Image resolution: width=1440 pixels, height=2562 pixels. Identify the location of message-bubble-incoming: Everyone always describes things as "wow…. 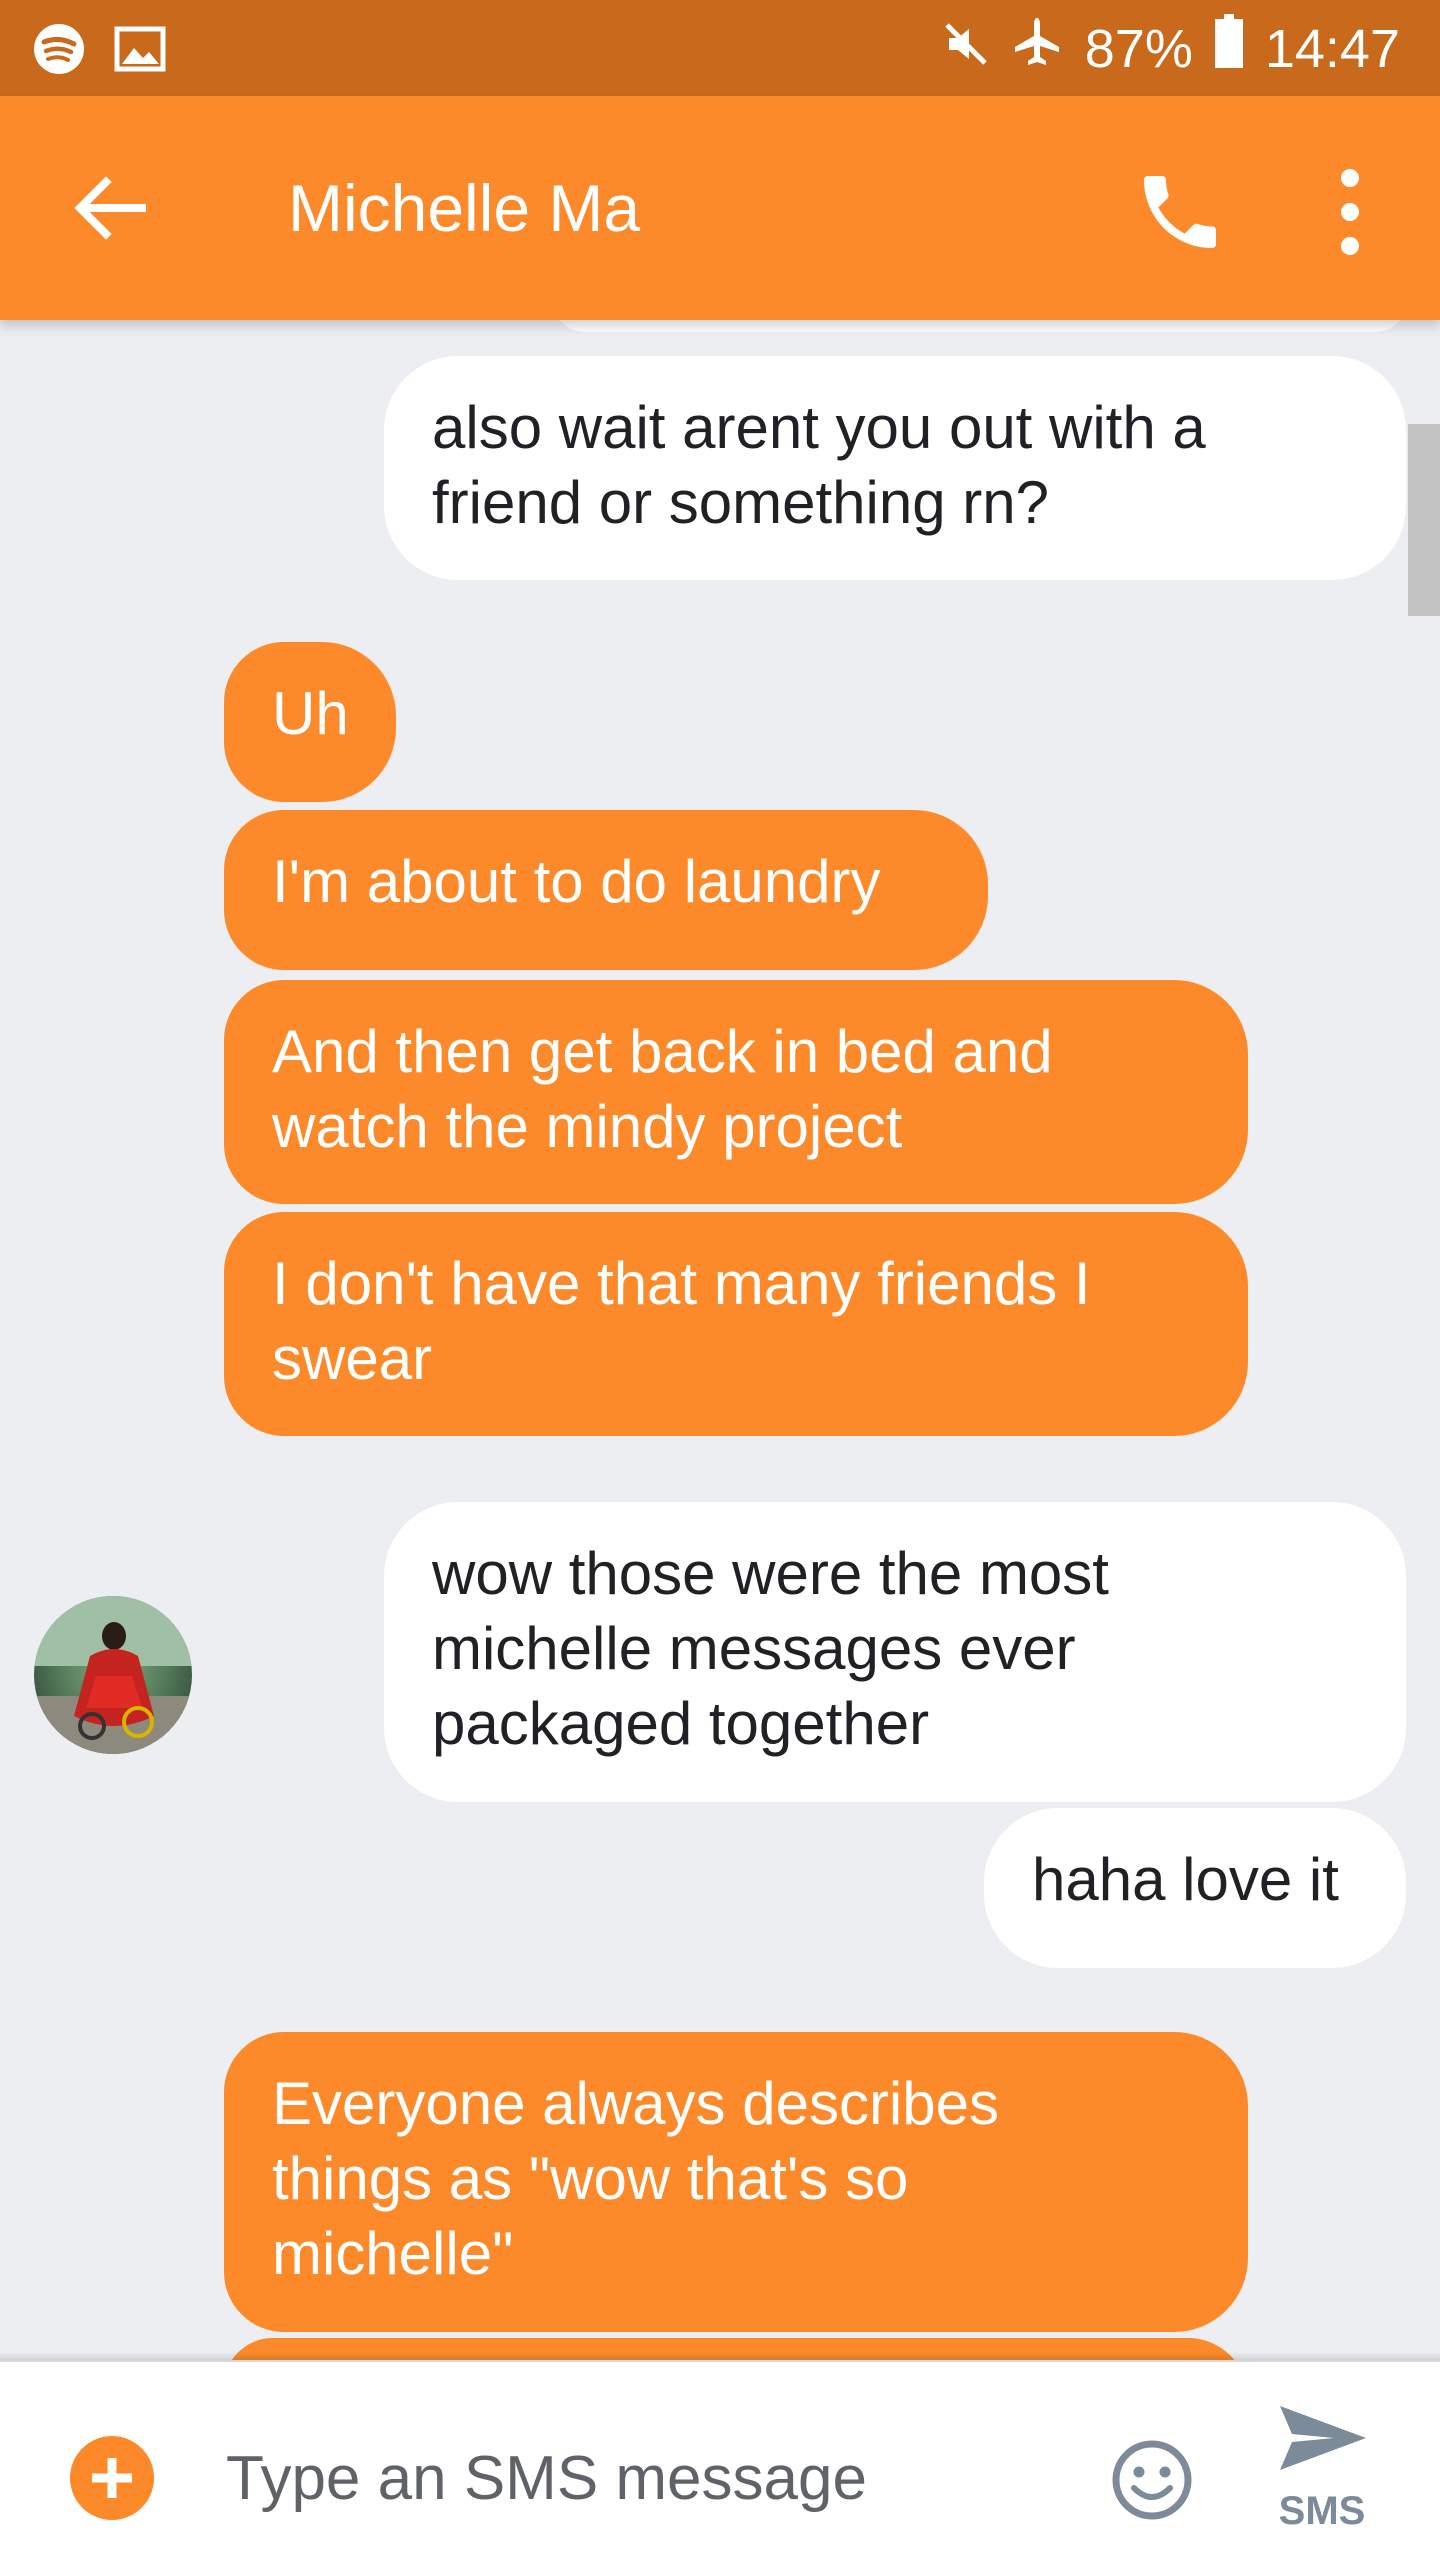
(736, 2182).